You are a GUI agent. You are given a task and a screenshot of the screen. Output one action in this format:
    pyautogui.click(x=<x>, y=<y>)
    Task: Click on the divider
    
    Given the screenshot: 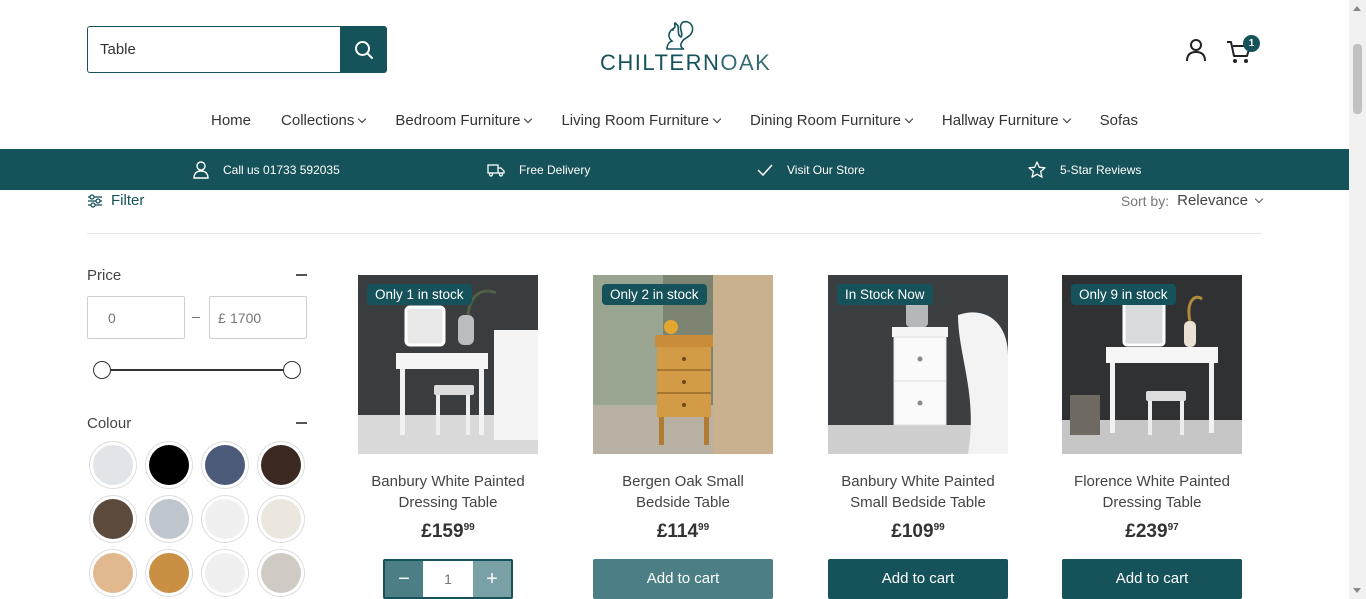 What is the action you would take?
    pyautogui.click(x=674, y=233)
    